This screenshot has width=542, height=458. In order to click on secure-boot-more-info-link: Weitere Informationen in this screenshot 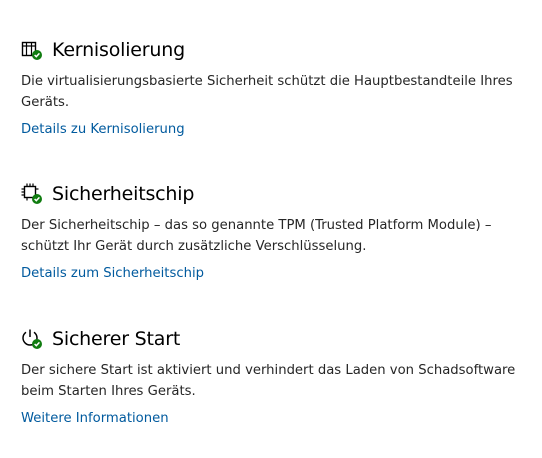, I will do `click(95, 418)`.